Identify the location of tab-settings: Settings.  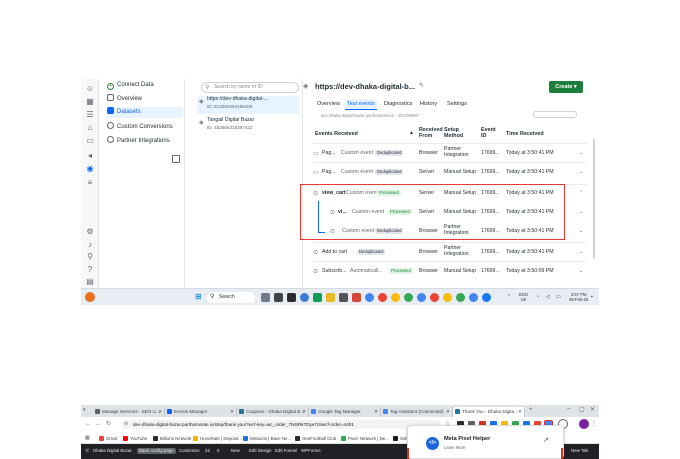
(457, 104).